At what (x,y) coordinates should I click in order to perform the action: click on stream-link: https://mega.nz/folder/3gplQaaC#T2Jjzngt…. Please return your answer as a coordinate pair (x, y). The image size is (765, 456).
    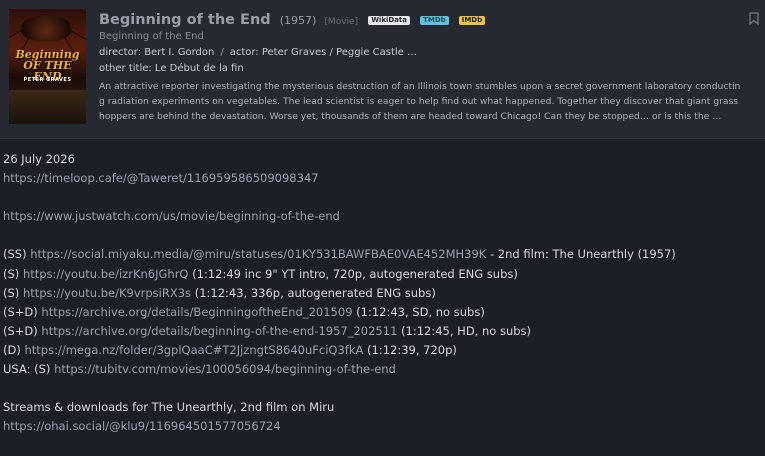
    Looking at the image, I should click on (193, 350).